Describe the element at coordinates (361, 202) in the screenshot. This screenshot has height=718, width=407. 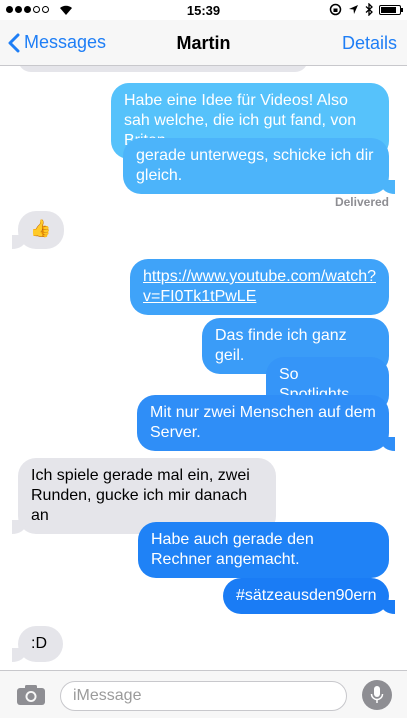
I see `delivered-status: Delivered` at that location.